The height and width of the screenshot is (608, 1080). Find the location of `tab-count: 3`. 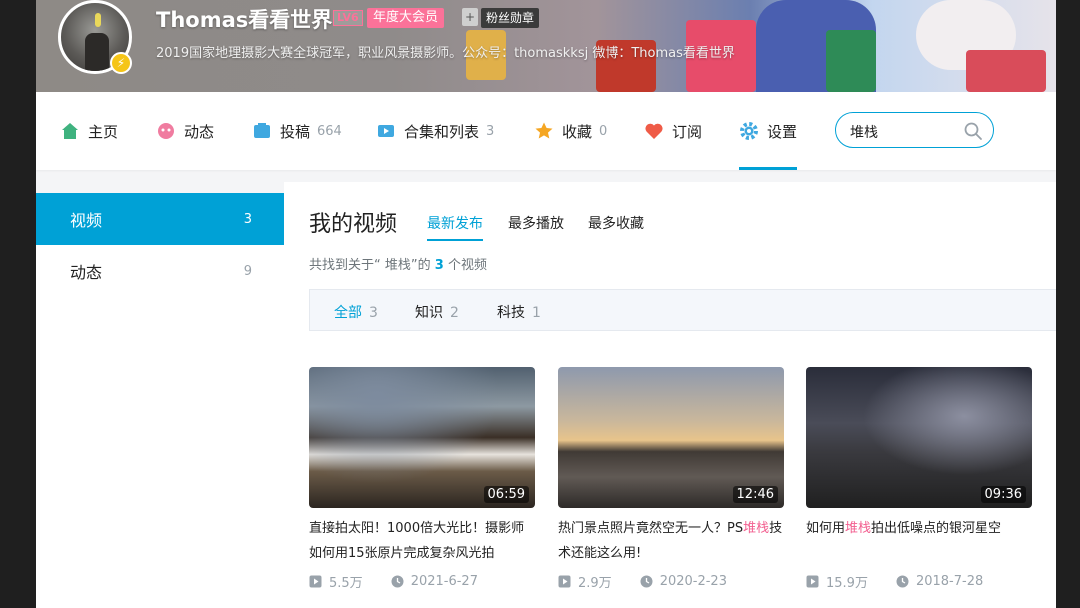

tab-count: 3 is located at coordinates (490, 131).